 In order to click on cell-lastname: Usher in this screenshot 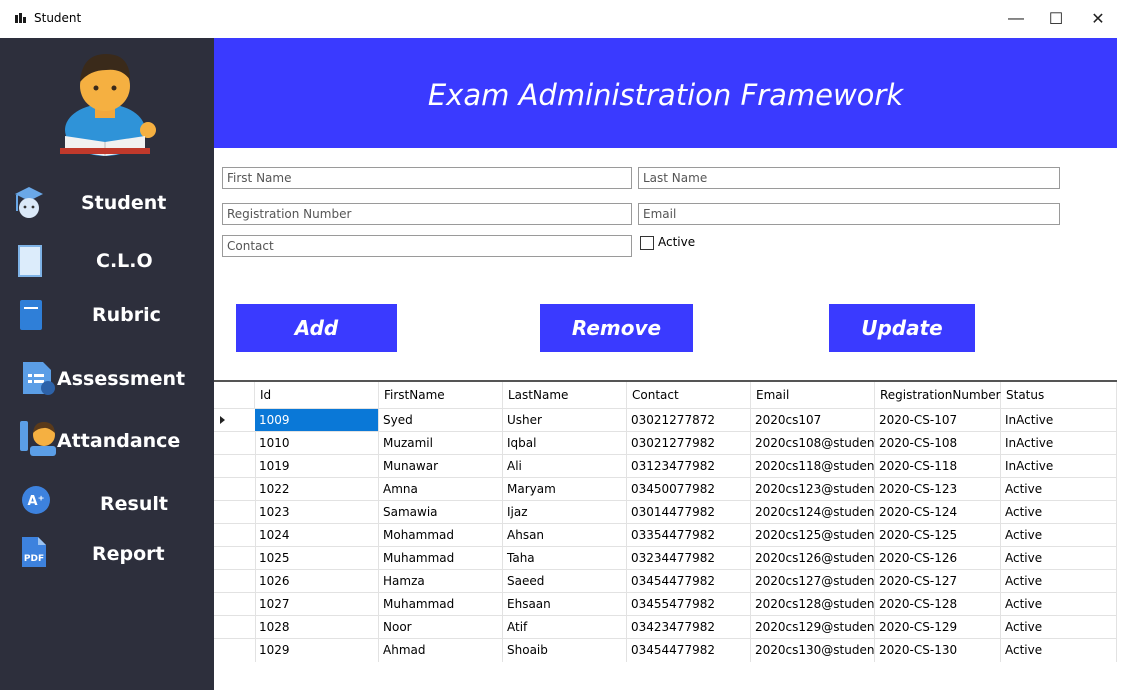, I will do `click(565, 420)`.